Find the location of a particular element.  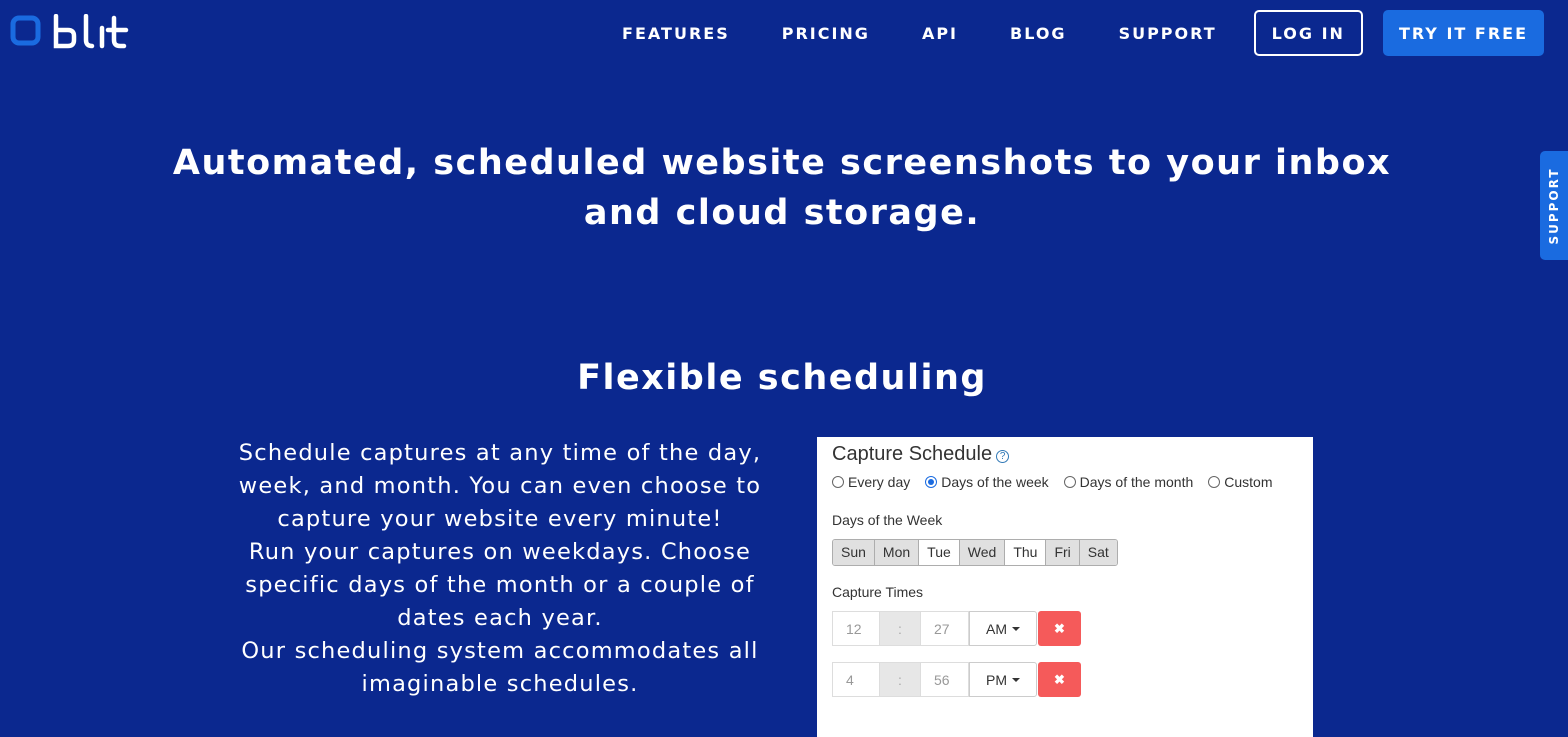

radio-custom: Custom is located at coordinates (1240, 482).